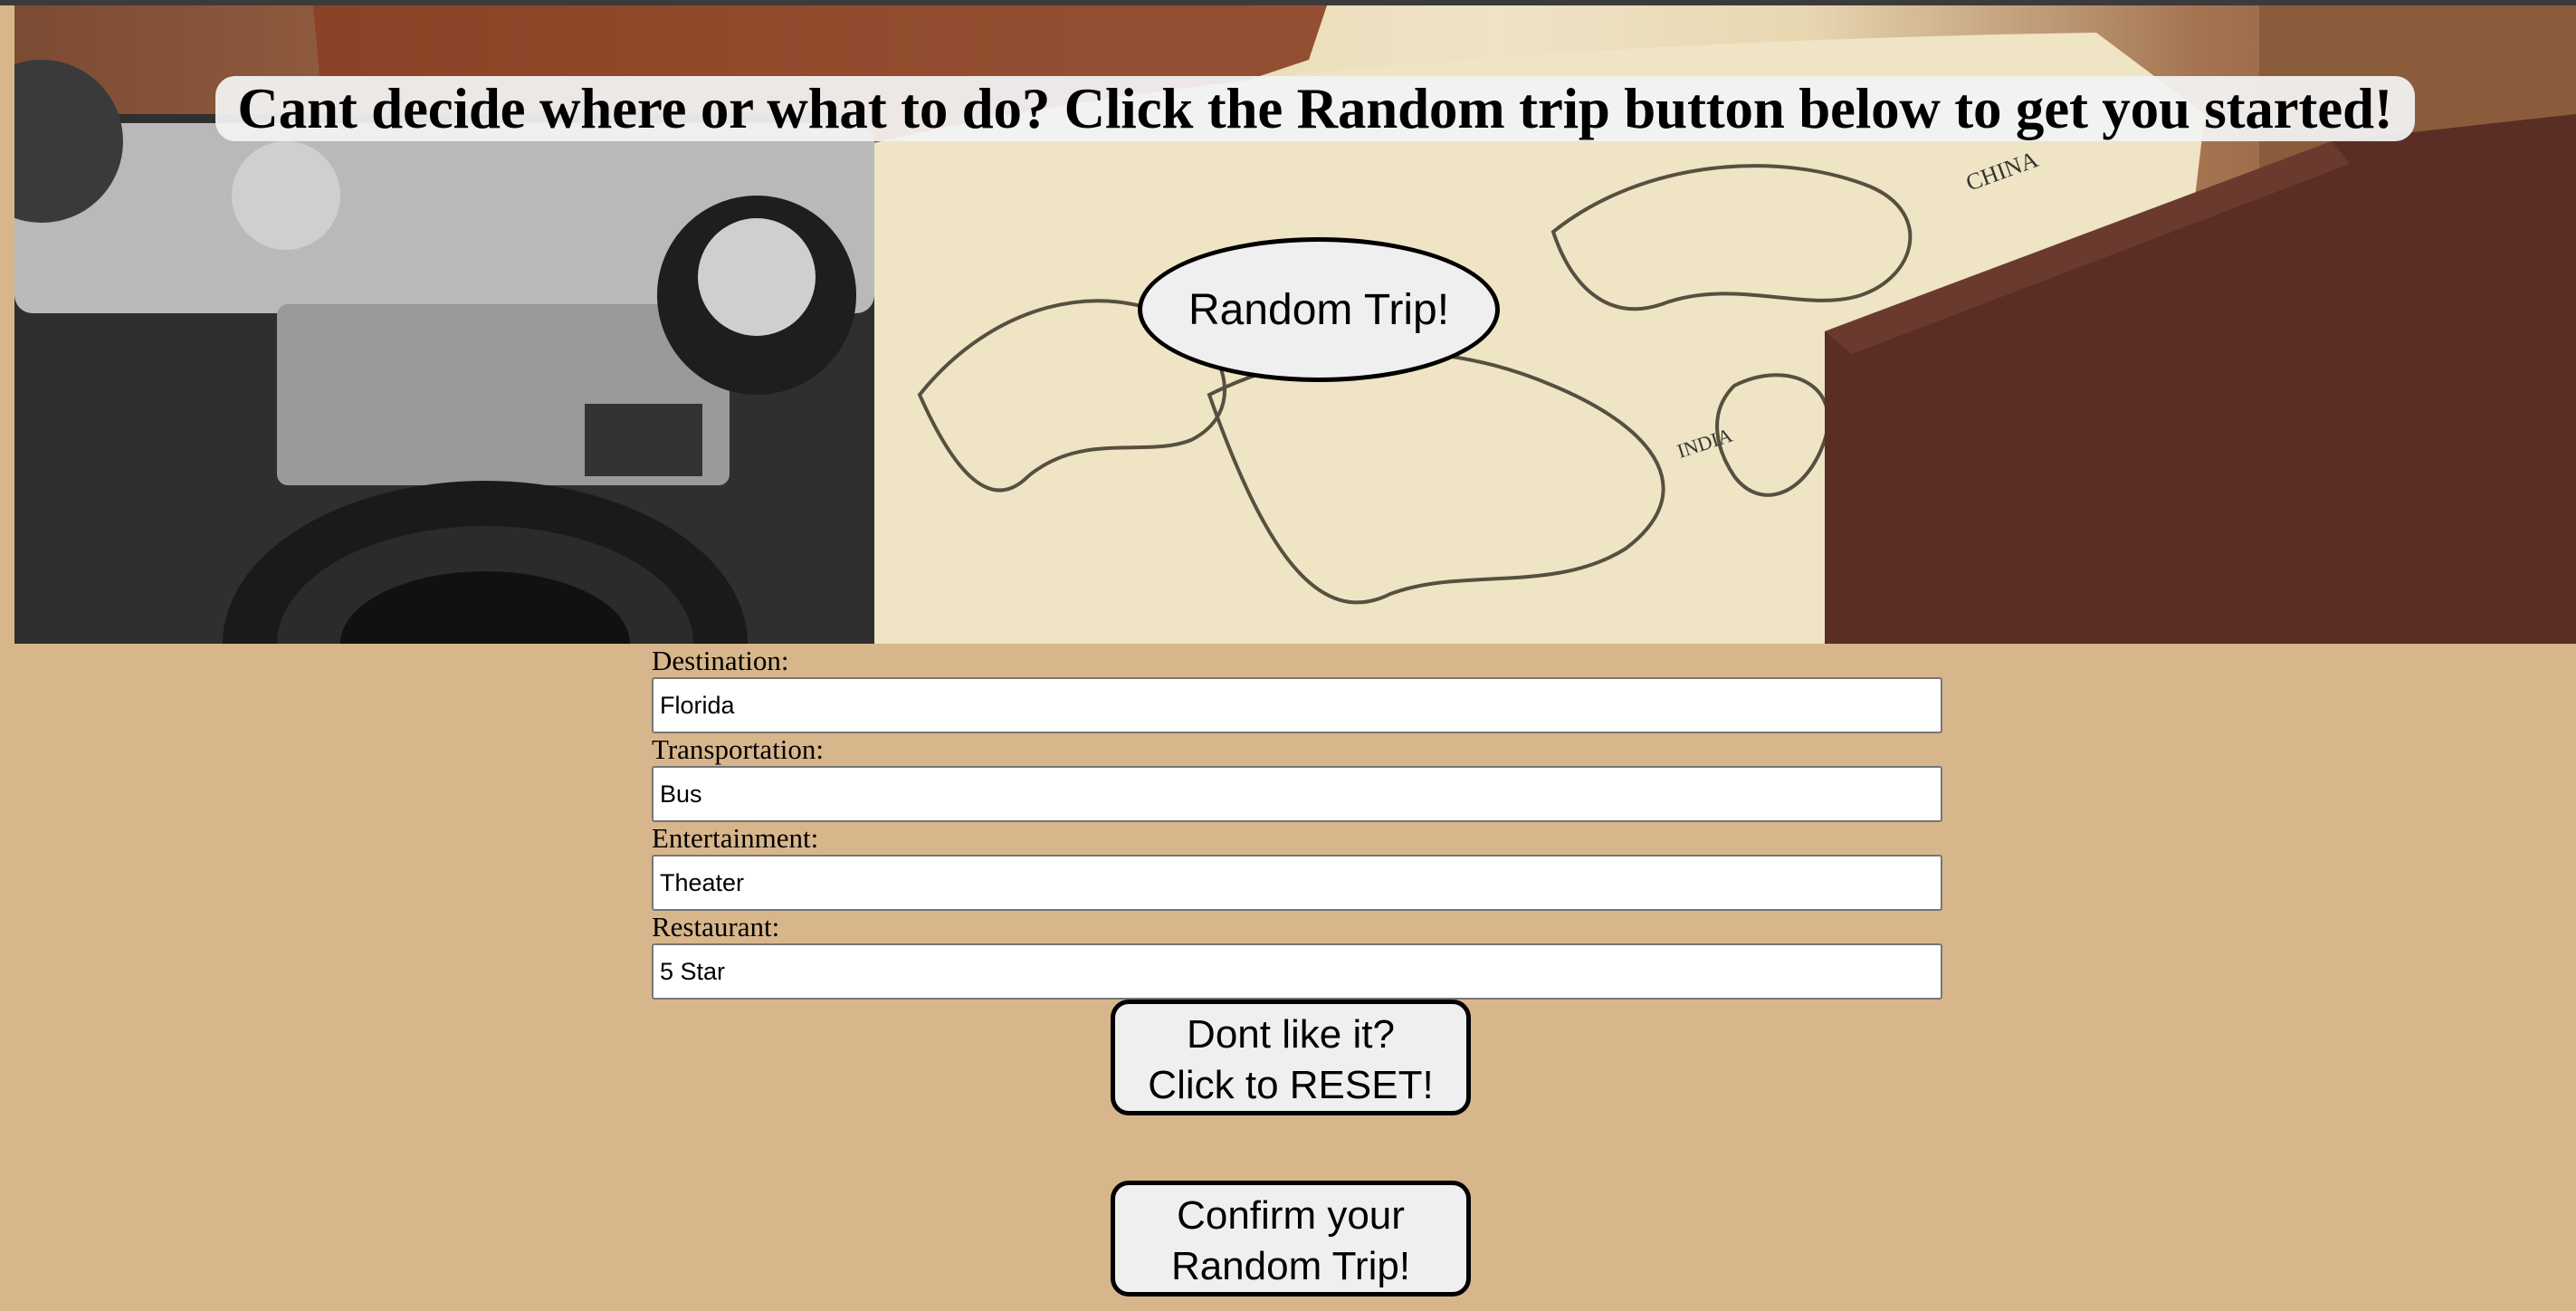 The height and width of the screenshot is (1311, 2576). I want to click on confirm-trip-button: Confirm your Random Trip!, so click(1291, 1239).